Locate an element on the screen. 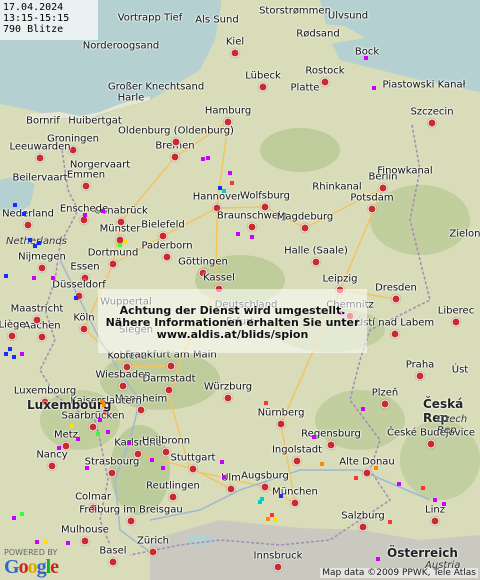 The height and width of the screenshot is (580, 480). city-label: Wolfsburg is located at coordinates (265, 196).